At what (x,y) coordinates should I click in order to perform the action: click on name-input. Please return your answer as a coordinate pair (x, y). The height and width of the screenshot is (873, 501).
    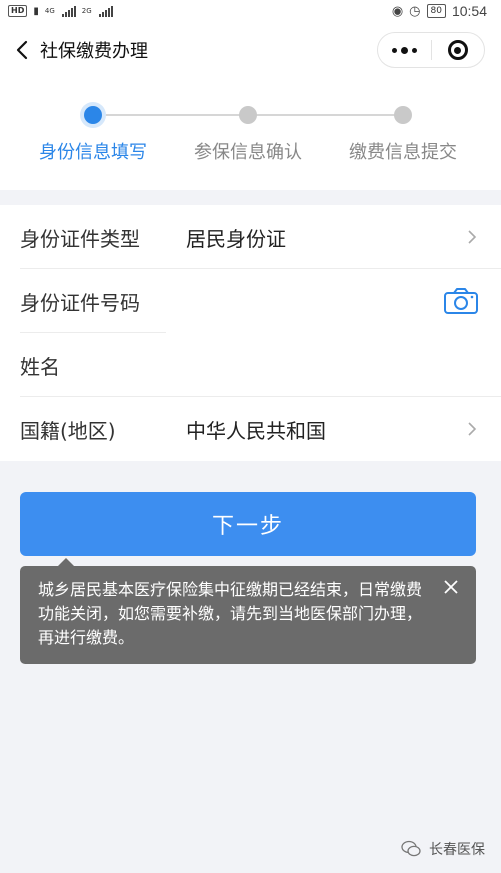
    Looking at the image, I should click on (331, 365).